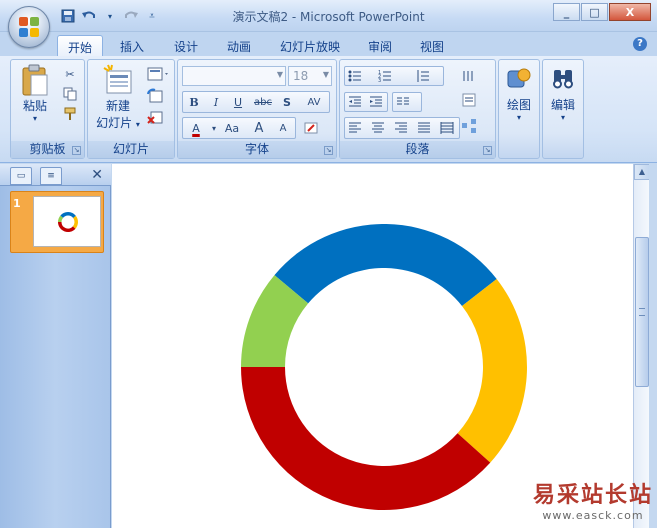  I want to click on tab-home: 开始, so click(80, 46).